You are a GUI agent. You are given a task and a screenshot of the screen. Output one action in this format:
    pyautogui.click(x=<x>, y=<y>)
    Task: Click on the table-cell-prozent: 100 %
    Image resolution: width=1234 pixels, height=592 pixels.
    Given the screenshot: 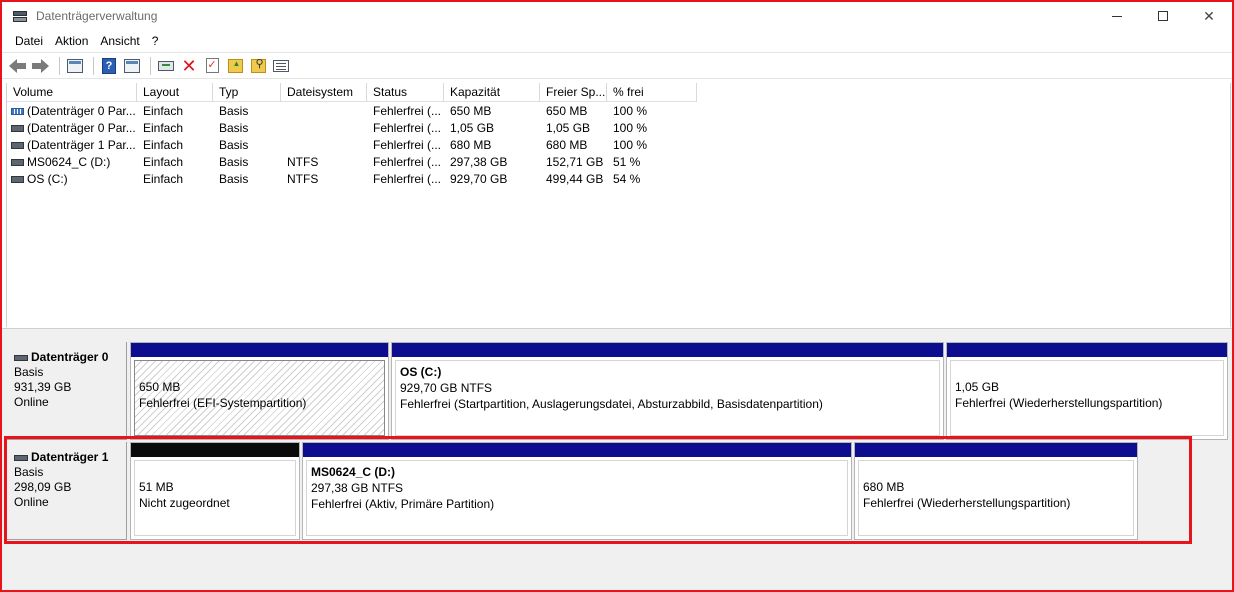 What is the action you would take?
    pyautogui.click(x=630, y=128)
    